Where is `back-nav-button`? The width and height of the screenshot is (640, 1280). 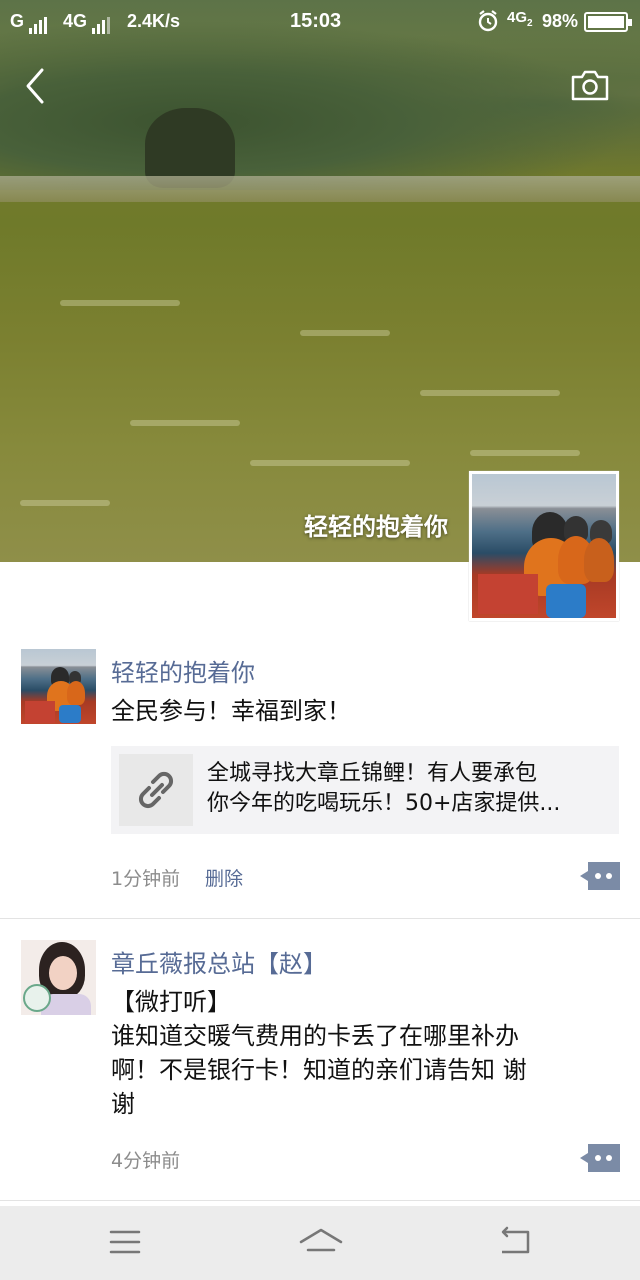
back-nav-button is located at coordinates (516, 1242).